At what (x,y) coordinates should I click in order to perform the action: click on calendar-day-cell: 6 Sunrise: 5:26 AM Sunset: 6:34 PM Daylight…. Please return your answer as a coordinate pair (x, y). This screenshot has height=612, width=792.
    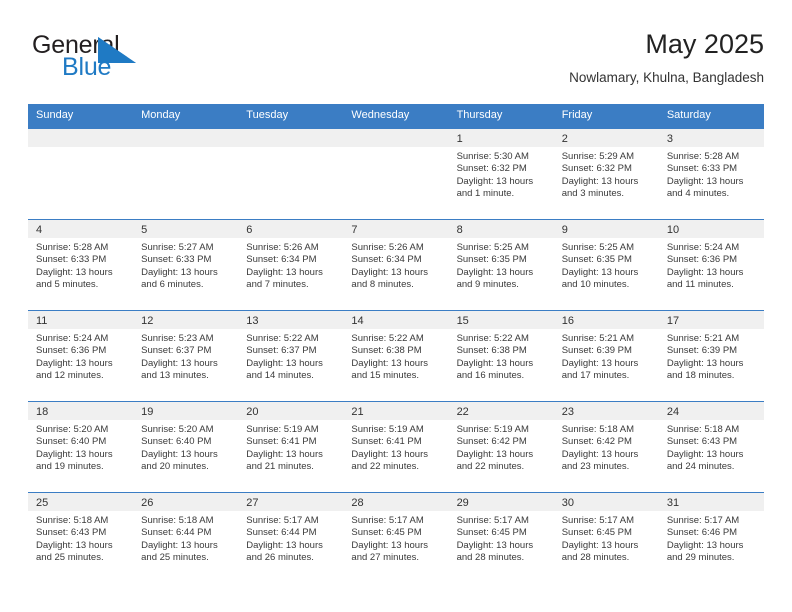
    Looking at the image, I should click on (291, 265).